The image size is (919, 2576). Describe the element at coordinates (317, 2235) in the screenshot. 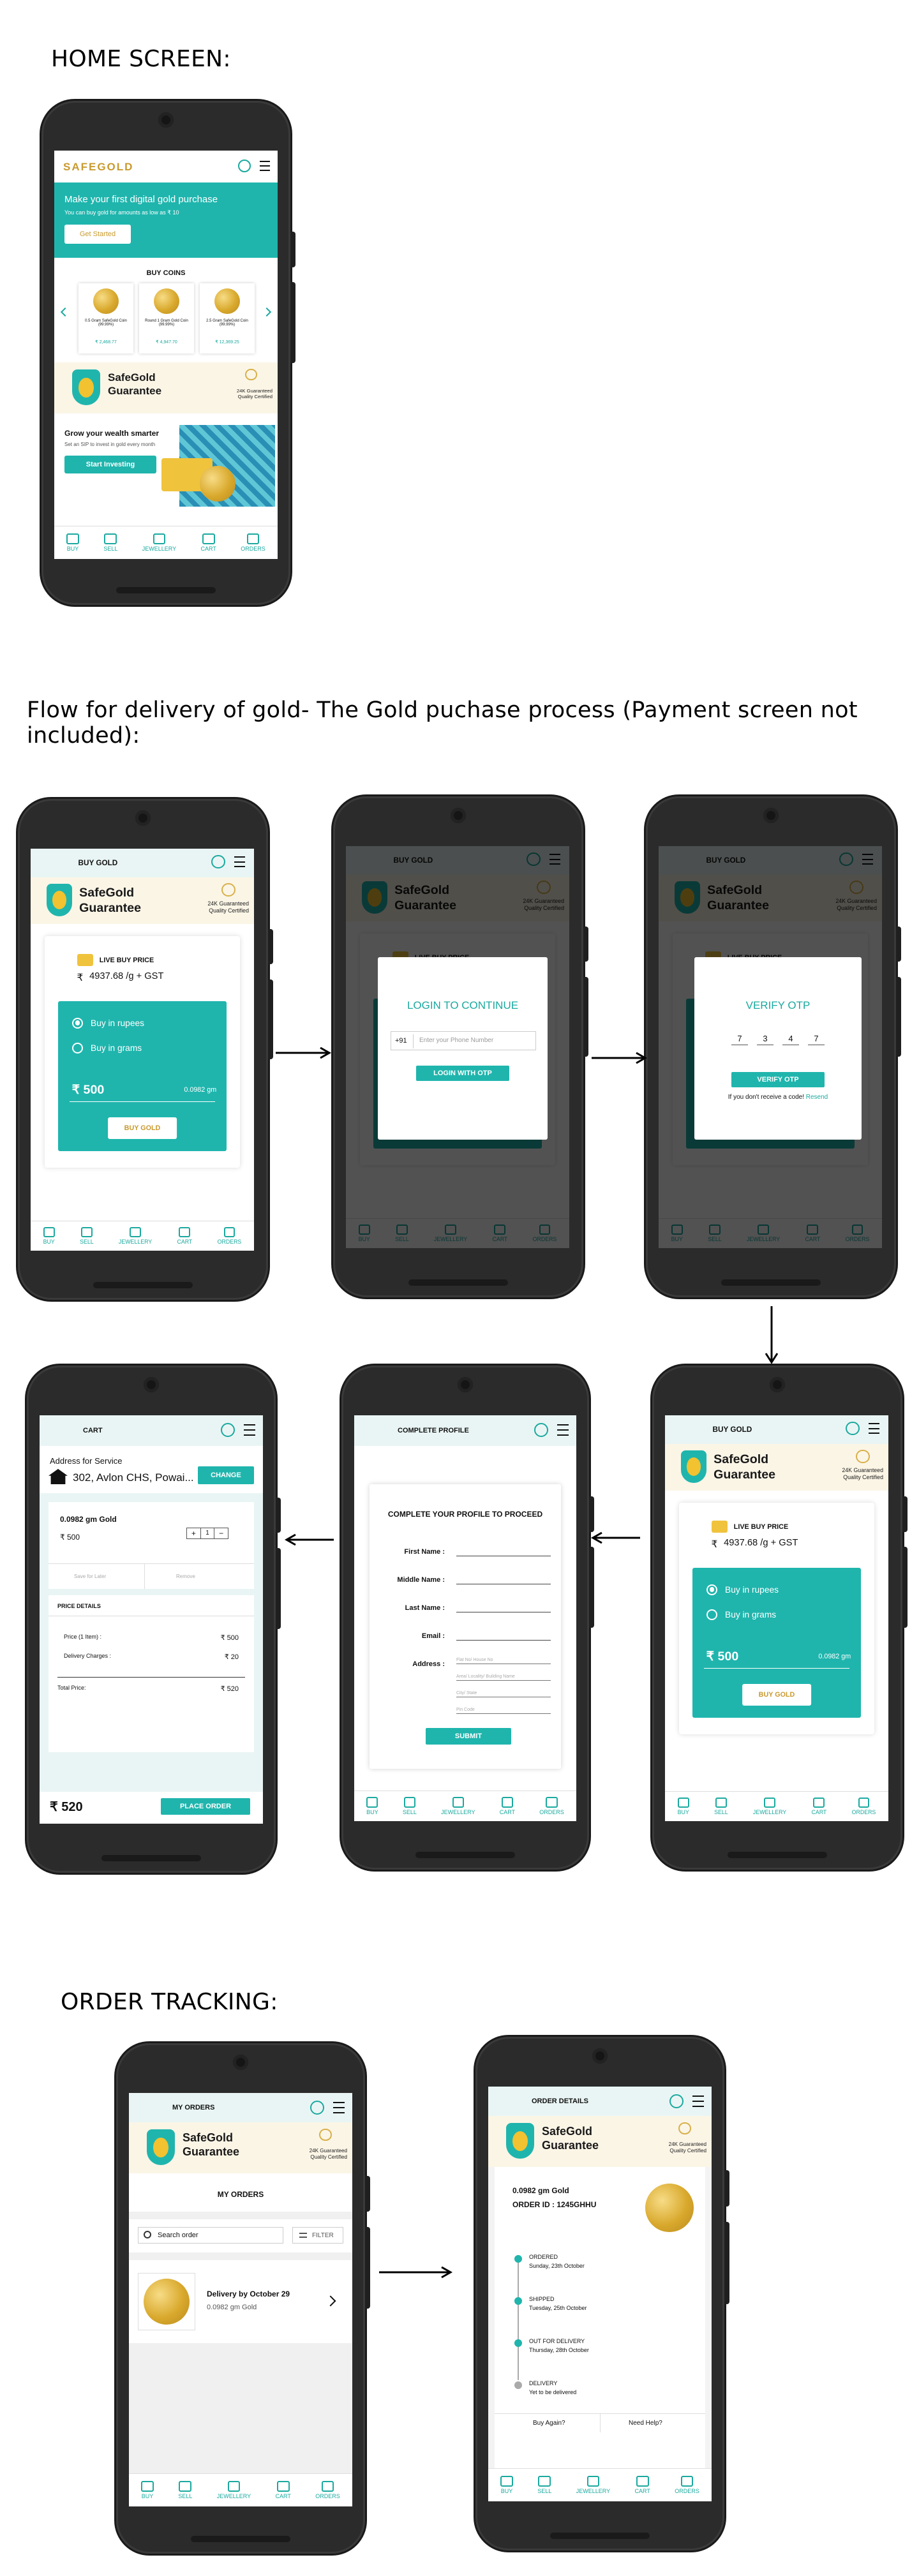

I see `filter-button: FILTER` at that location.